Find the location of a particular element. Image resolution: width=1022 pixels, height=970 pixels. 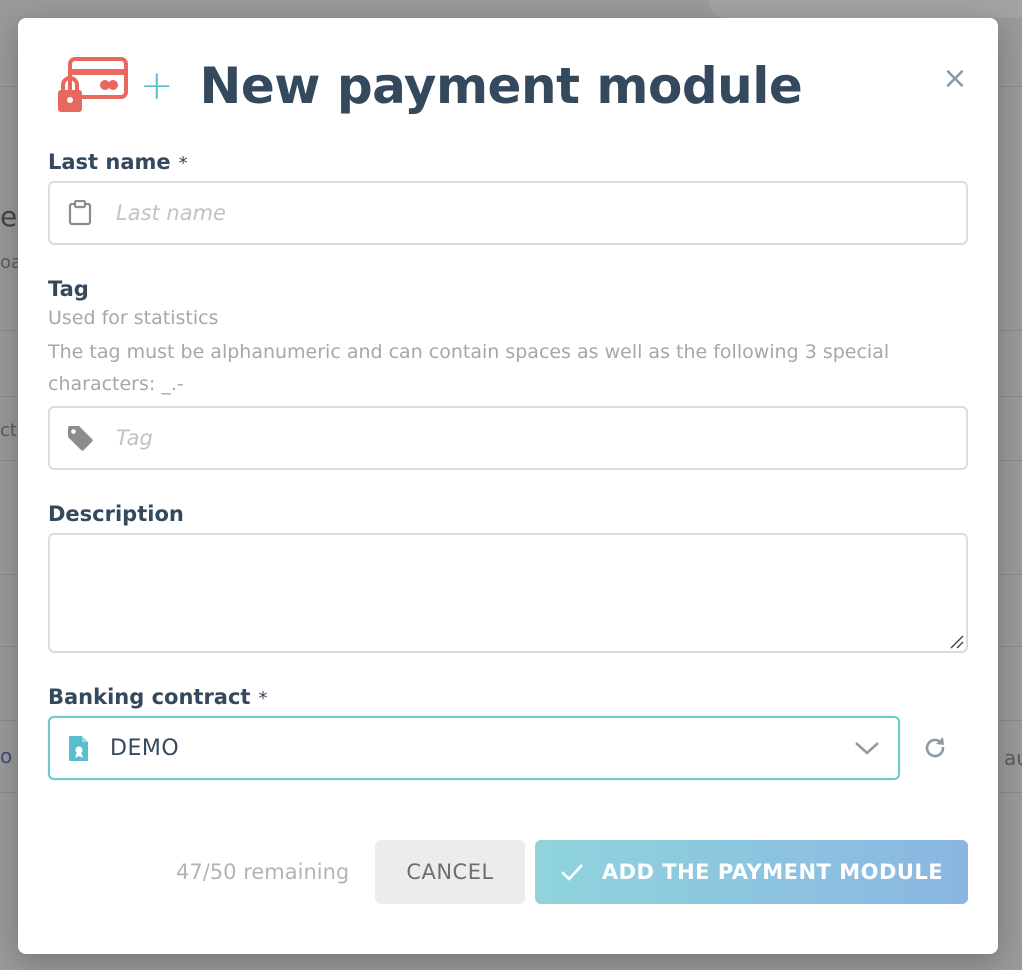

description-textarea is located at coordinates (508, 593).